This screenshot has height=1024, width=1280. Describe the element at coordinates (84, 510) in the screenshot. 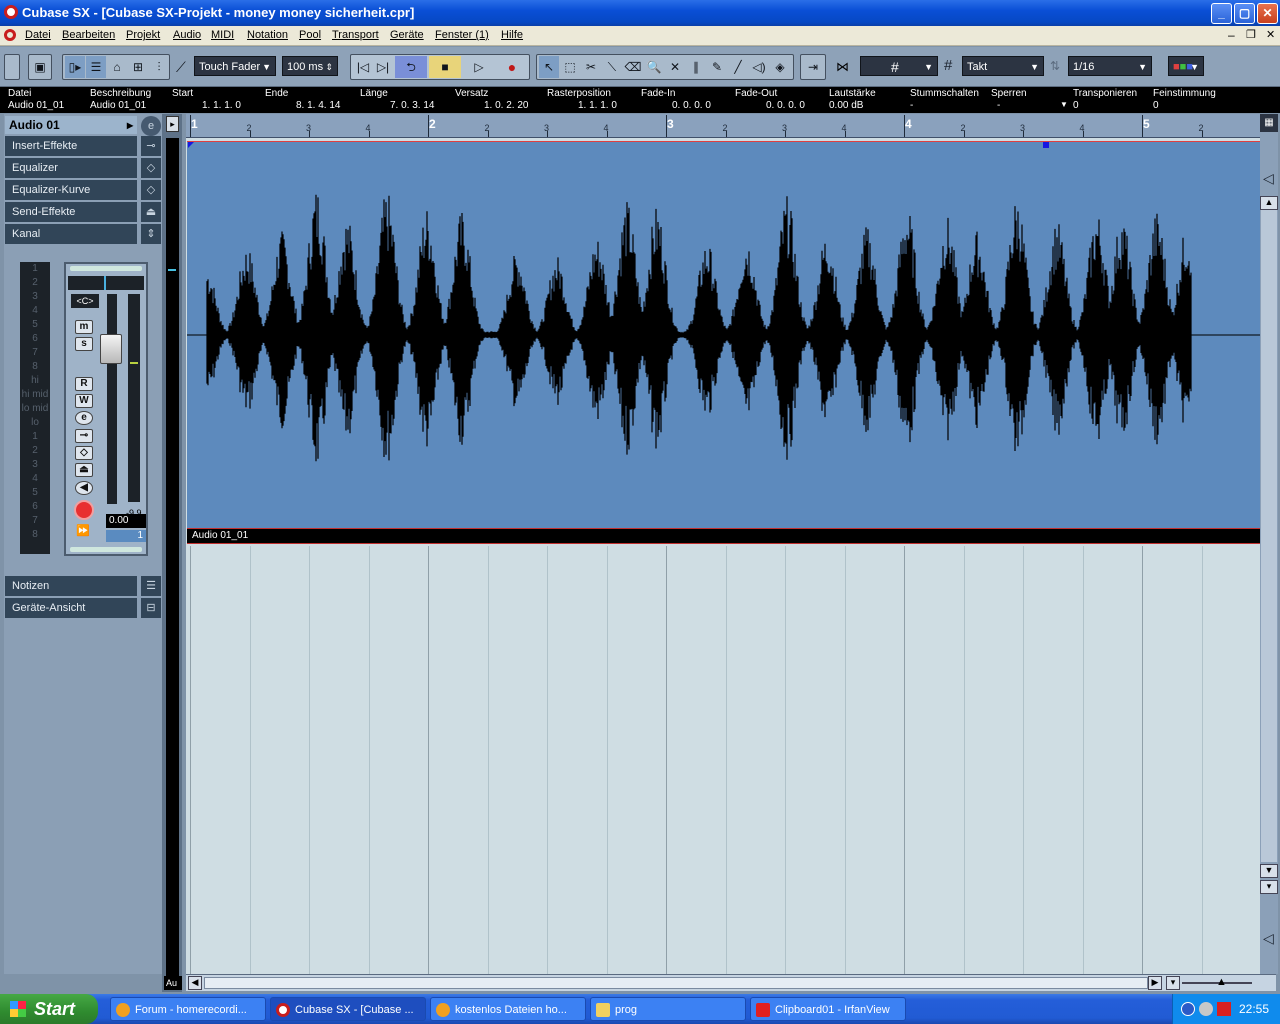

I see `record-enable-button` at that location.